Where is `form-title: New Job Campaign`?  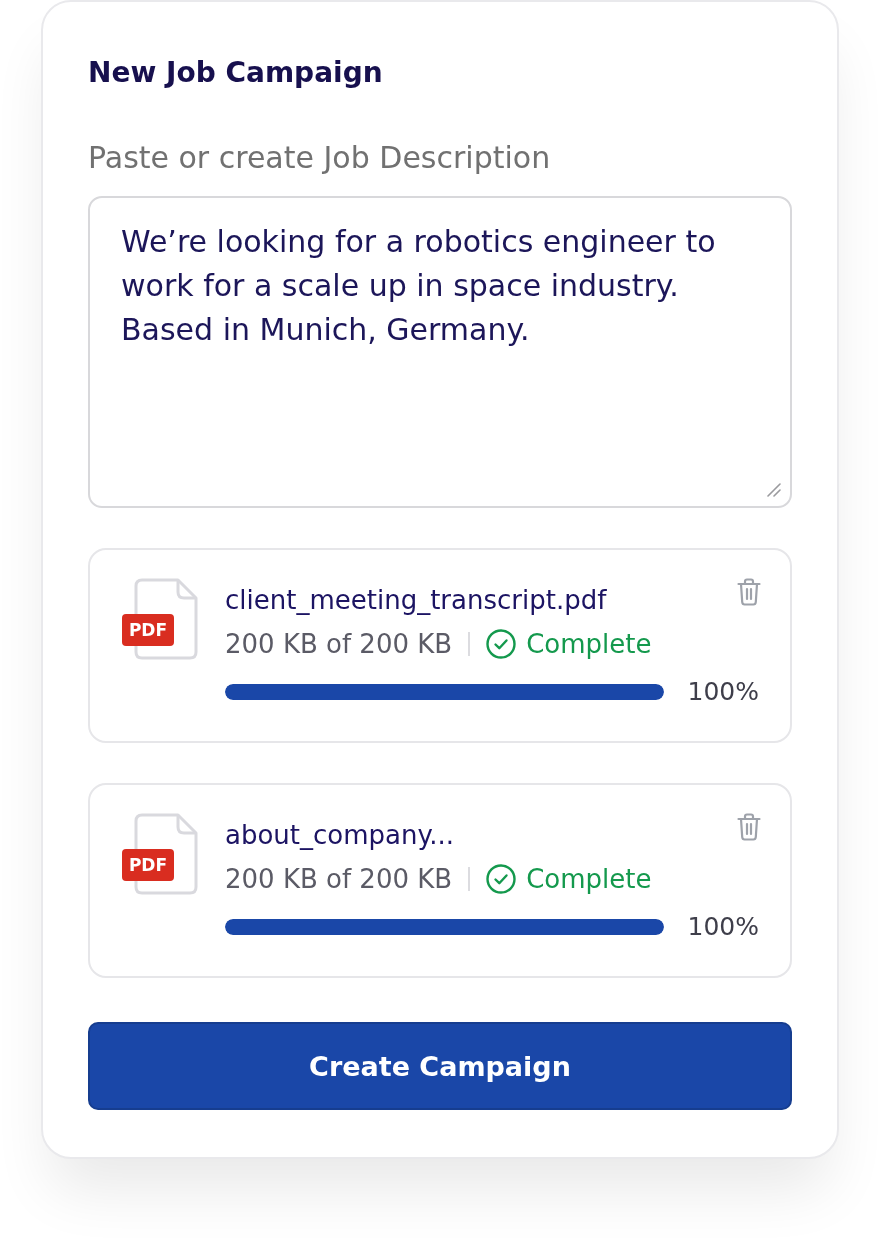 form-title: New Job Campaign is located at coordinates (235, 73).